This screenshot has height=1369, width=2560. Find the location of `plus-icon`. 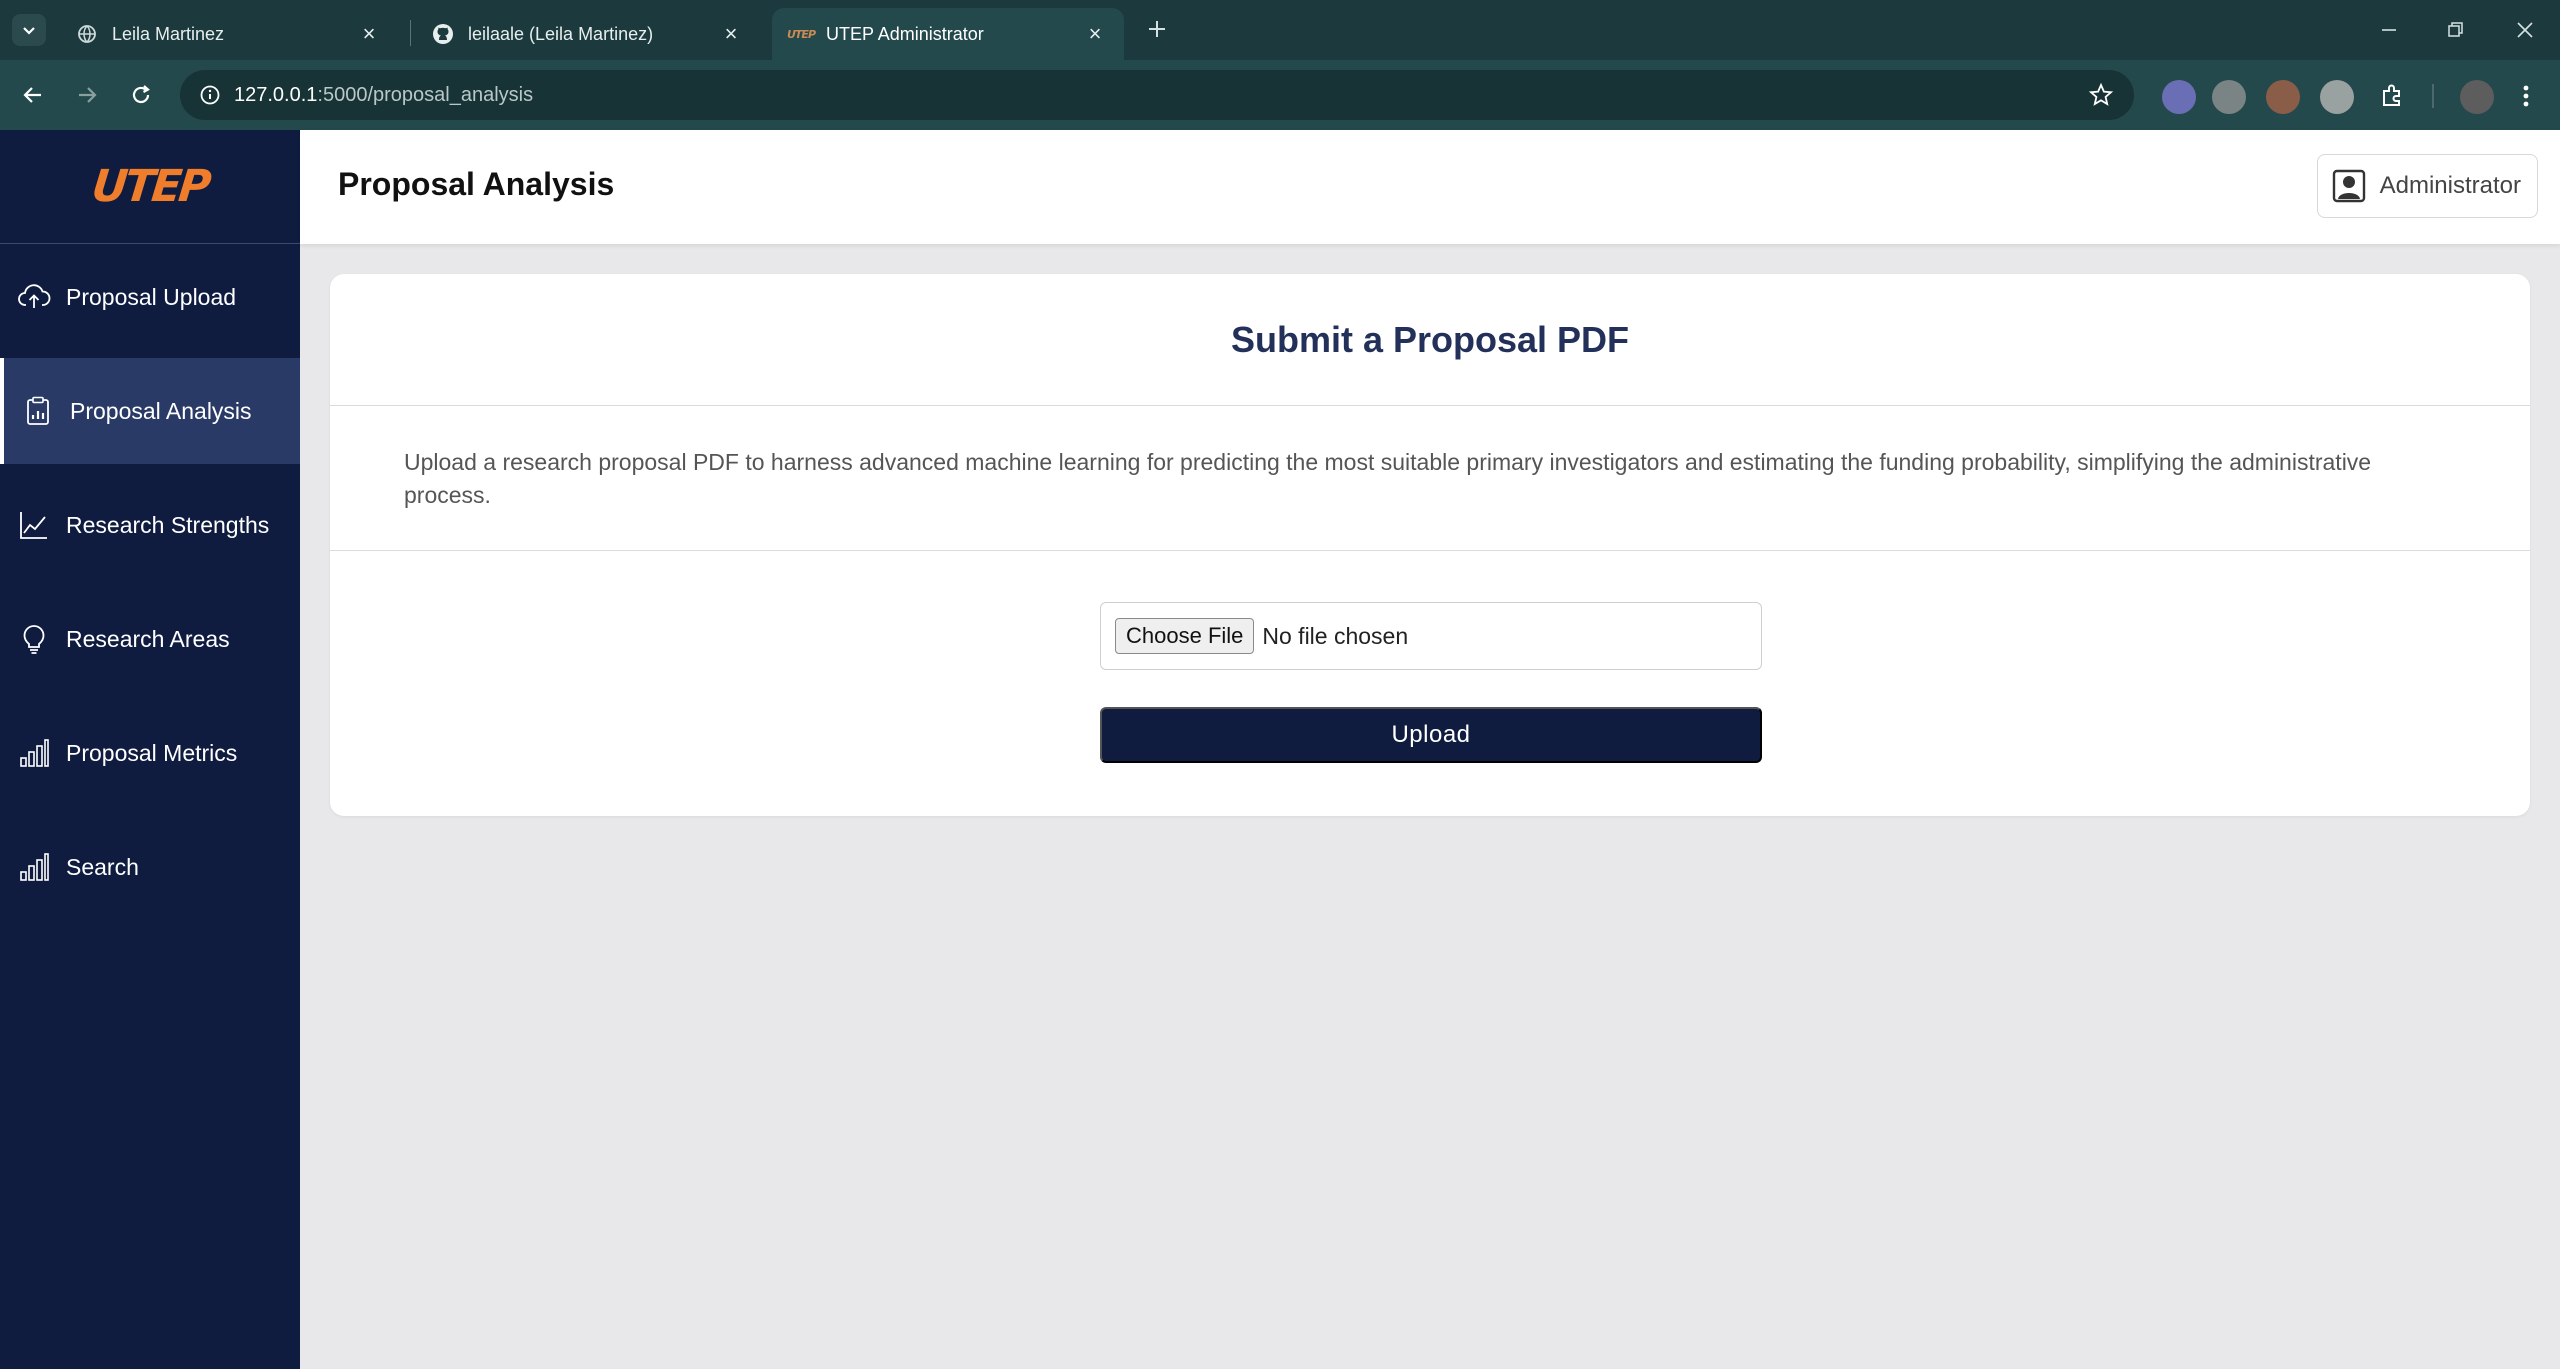

plus-icon is located at coordinates (1157, 29).